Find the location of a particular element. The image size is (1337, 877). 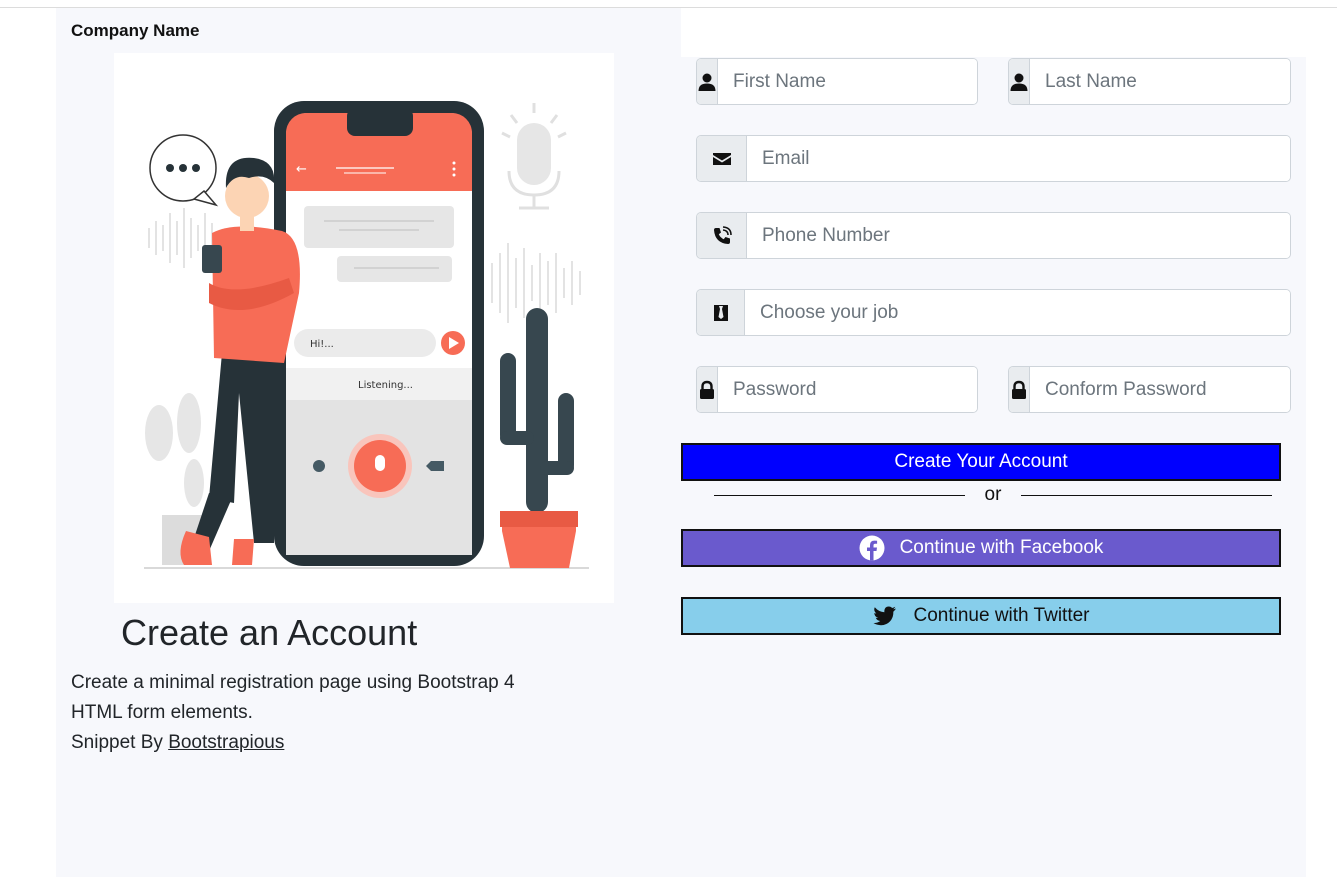

phone-field is located at coordinates (993, 235).